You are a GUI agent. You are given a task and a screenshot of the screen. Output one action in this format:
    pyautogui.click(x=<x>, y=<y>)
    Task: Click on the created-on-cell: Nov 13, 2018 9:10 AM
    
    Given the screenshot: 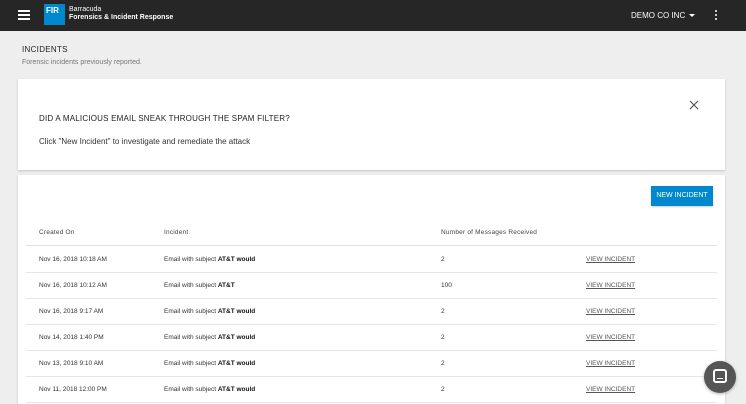 What is the action you would take?
    pyautogui.click(x=71, y=363)
    